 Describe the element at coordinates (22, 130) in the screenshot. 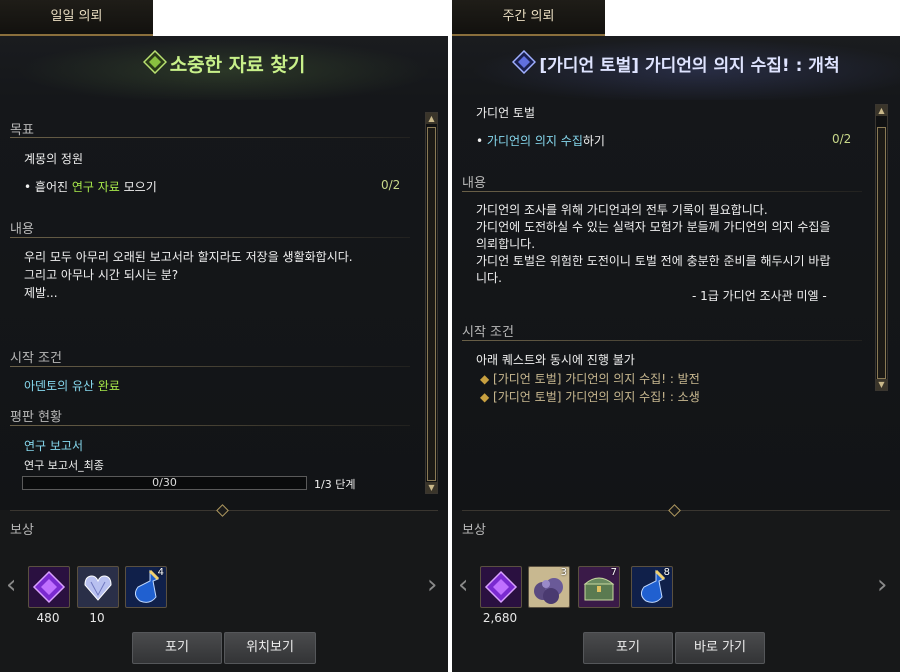

I see `goal-header: 목표` at that location.